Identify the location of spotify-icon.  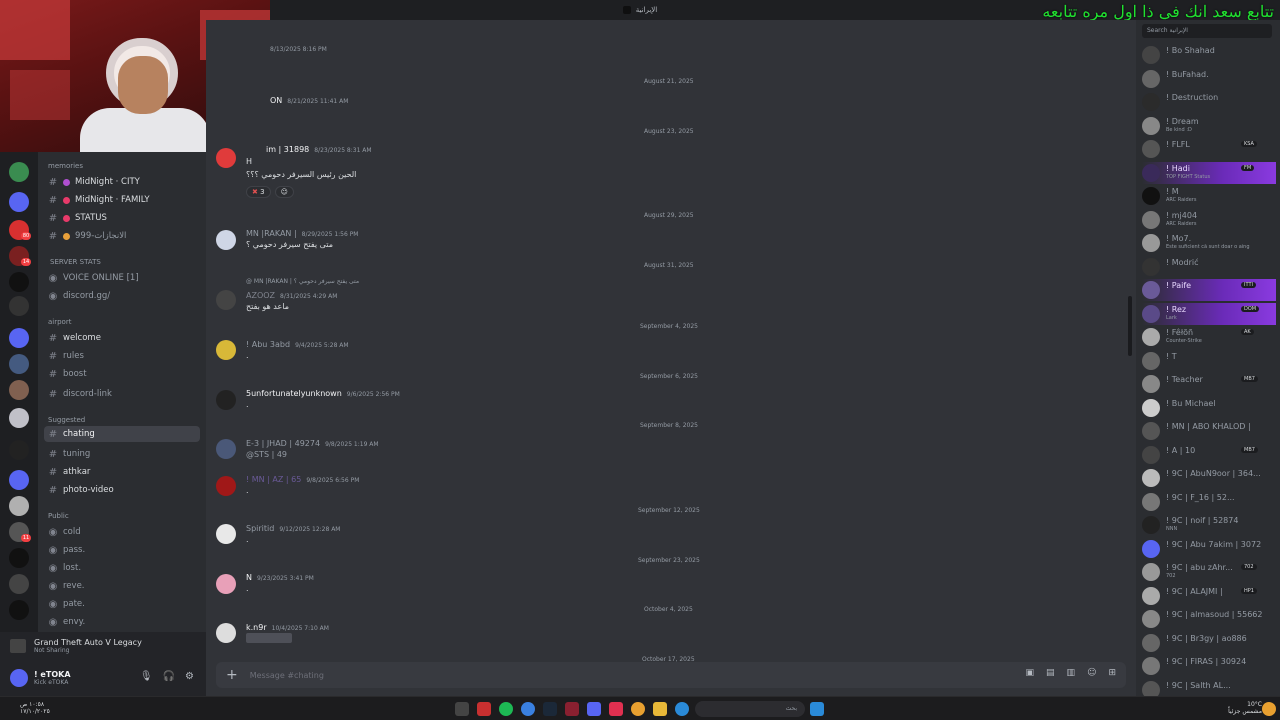
(506, 709).